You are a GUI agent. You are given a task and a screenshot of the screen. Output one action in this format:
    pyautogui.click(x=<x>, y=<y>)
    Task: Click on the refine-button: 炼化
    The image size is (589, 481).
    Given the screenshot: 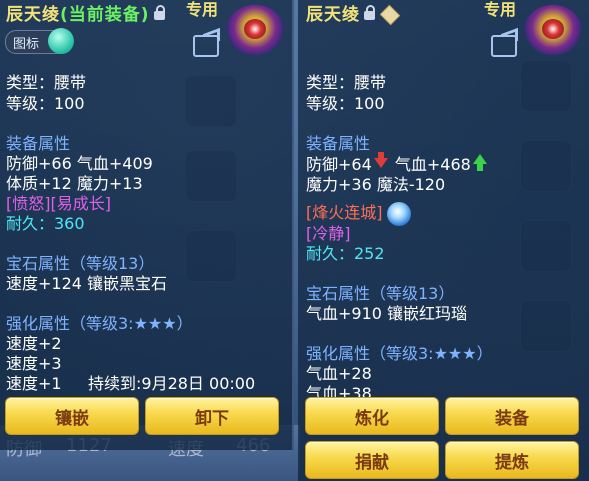 What is the action you would take?
    pyautogui.click(x=372, y=416)
    